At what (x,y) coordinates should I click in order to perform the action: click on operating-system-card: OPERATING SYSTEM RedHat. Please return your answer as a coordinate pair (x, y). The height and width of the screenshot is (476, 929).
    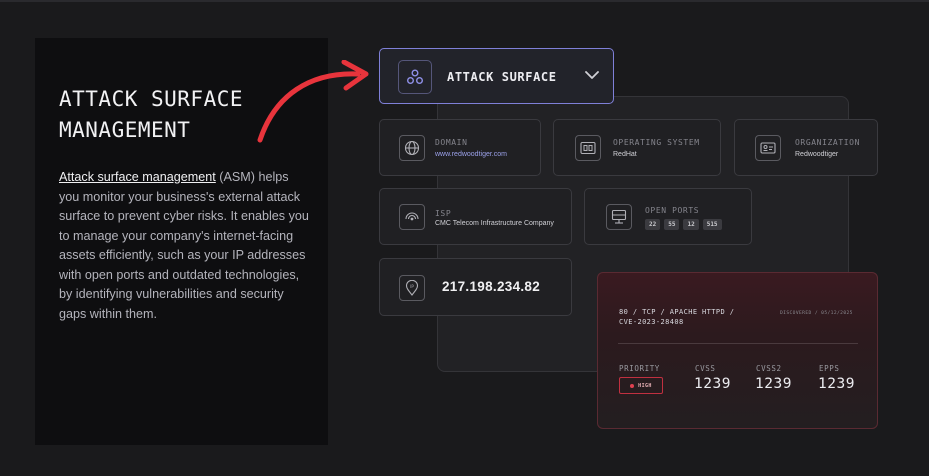
    Looking at the image, I should click on (637, 147).